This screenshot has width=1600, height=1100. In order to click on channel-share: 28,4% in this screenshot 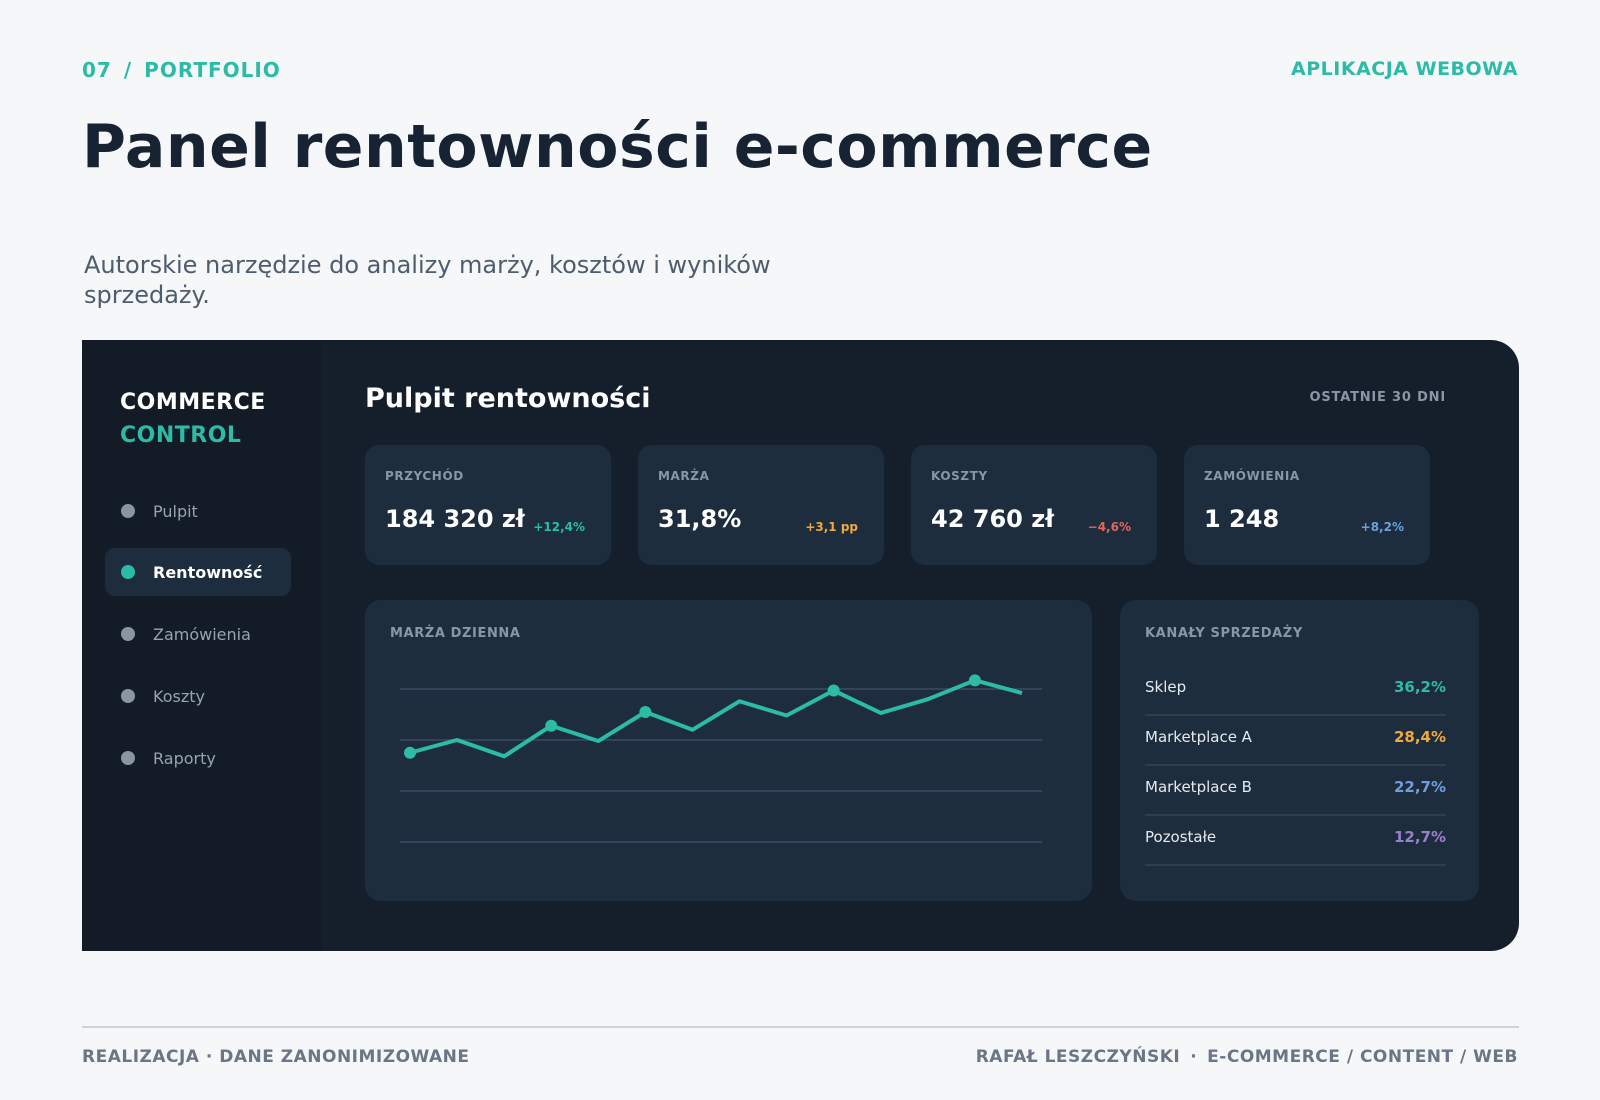, I will do `click(1419, 737)`.